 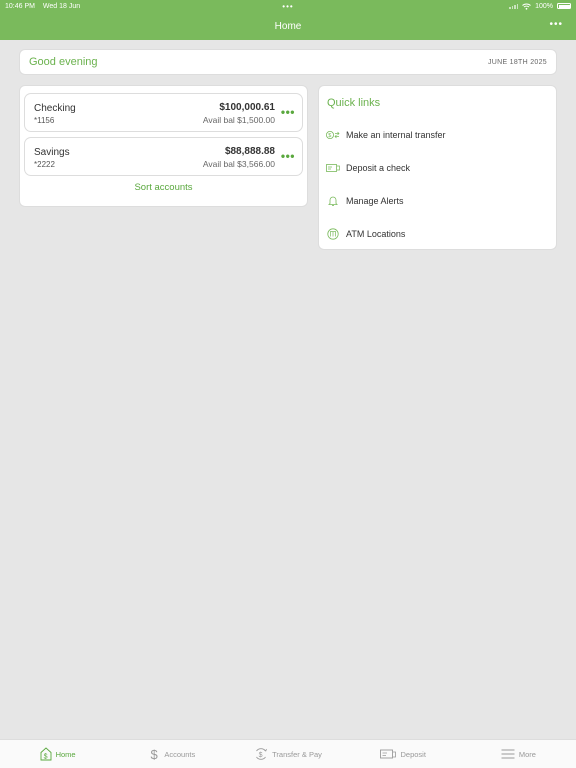 What do you see at coordinates (333, 234) in the screenshot?
I see `atm-icon` at bounding box center [333, 234].